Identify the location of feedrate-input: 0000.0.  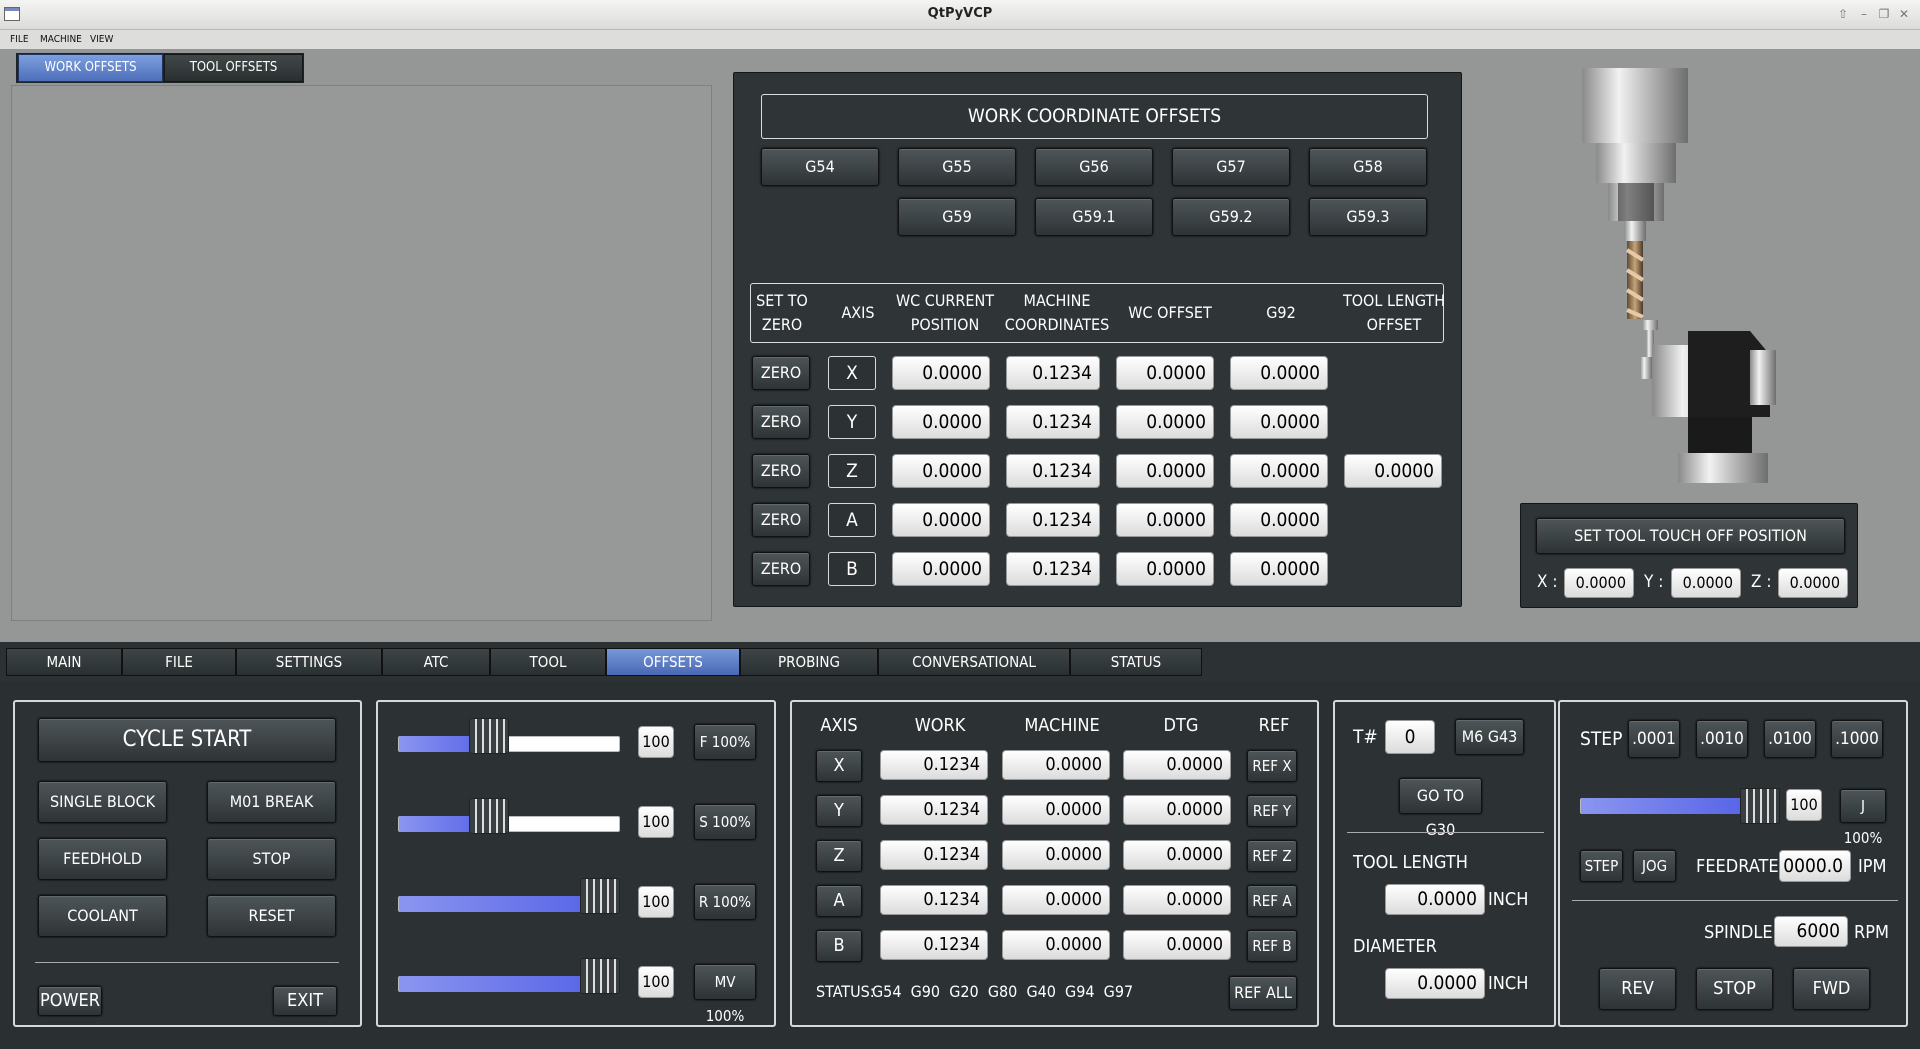
(1815, 866).